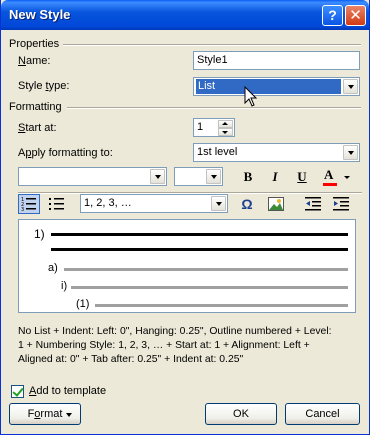  I want to click on bulleted-list-button, so click(57, 204).